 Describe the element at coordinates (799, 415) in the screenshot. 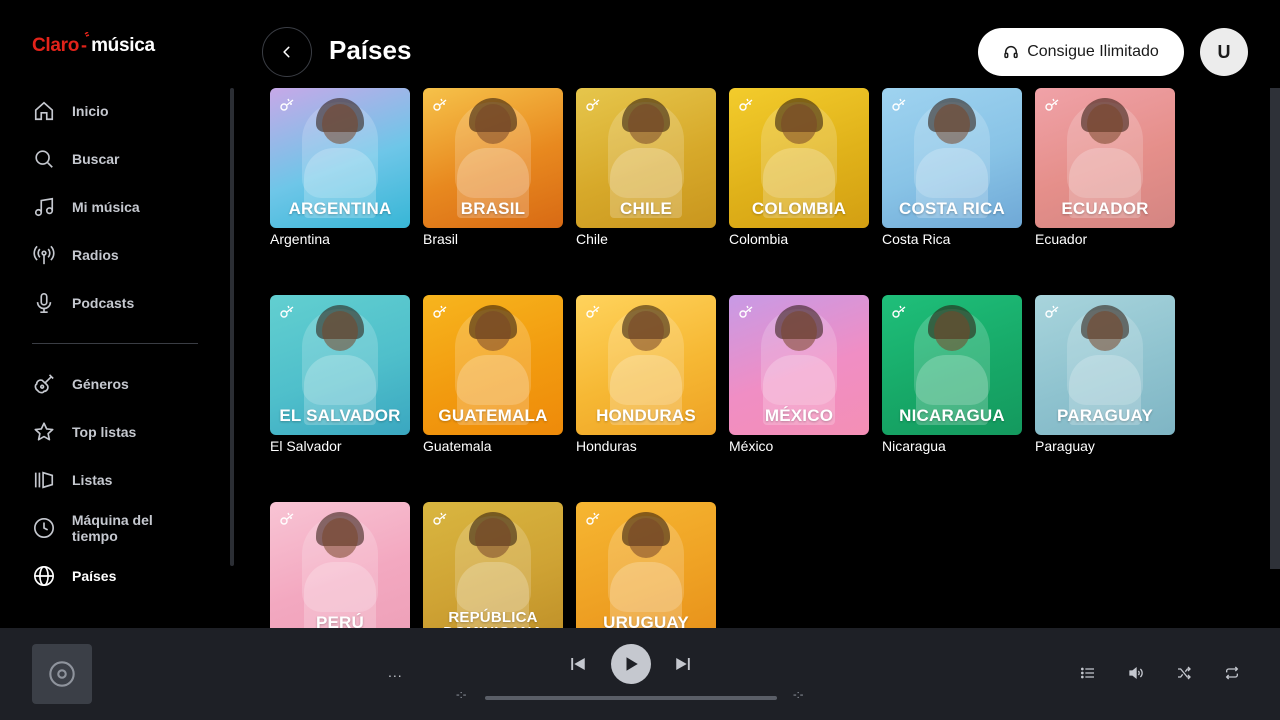

I see `thumbnail-title: MÉXICO` at that location.